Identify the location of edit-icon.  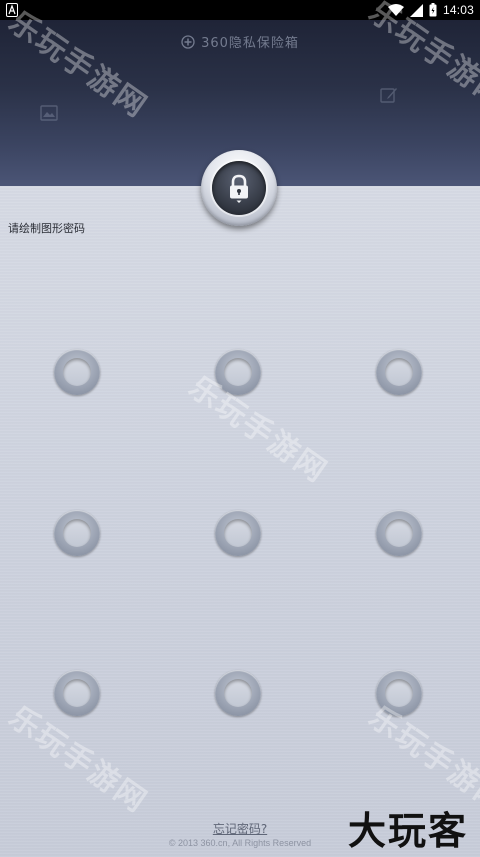
(389, 95).